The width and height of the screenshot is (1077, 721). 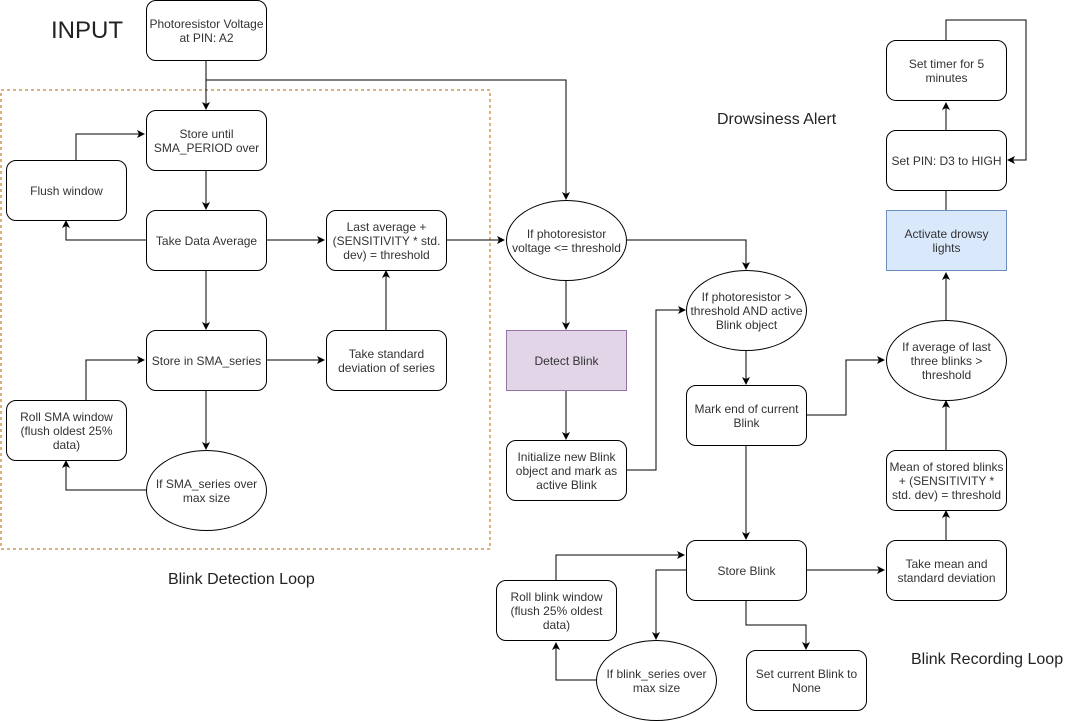 What do you see at coordinates (746, 415) in the screenshot?
I see `node-mark-end-blink: Mark end of current Blink` at bounding box center [746, 415].